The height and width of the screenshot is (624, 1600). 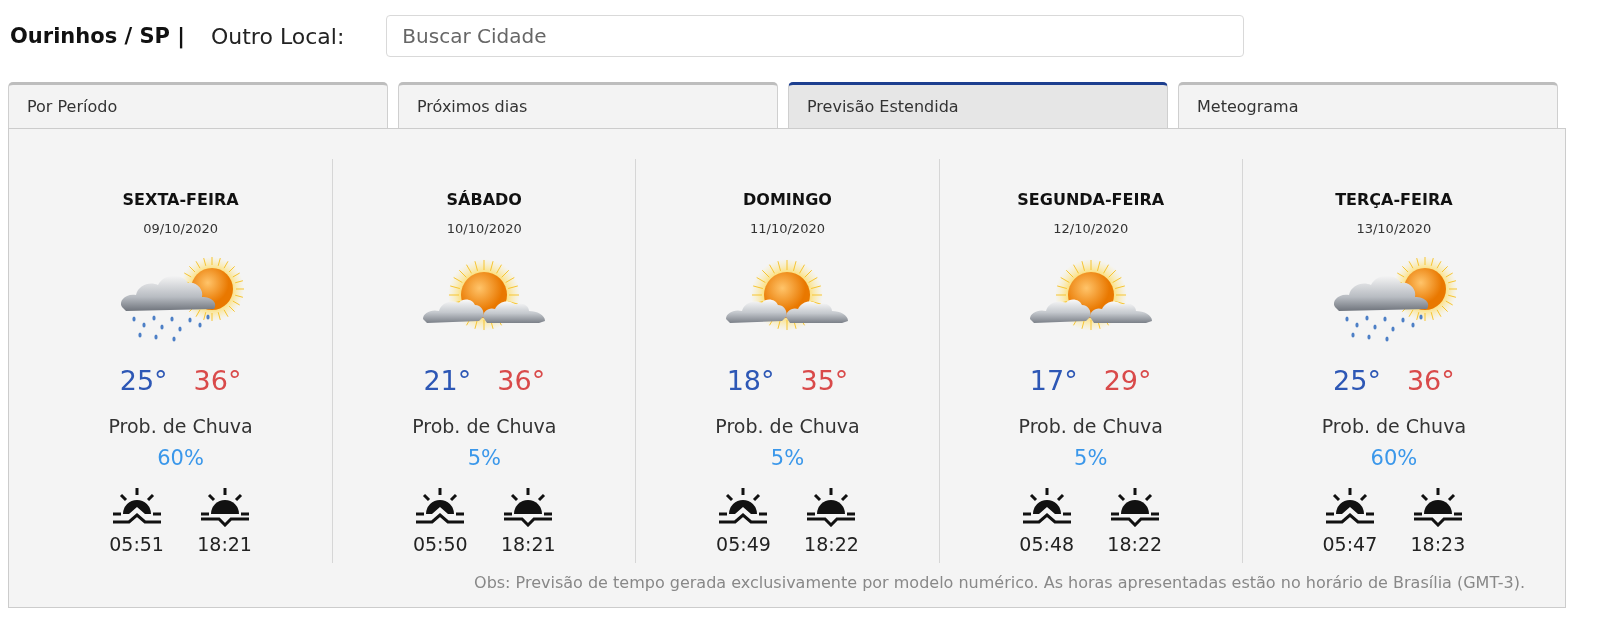 What do you see at coordinates (1368, 105) in the screenshot?
I see `tab: Meteograma` at bounding box center [1368, 105].